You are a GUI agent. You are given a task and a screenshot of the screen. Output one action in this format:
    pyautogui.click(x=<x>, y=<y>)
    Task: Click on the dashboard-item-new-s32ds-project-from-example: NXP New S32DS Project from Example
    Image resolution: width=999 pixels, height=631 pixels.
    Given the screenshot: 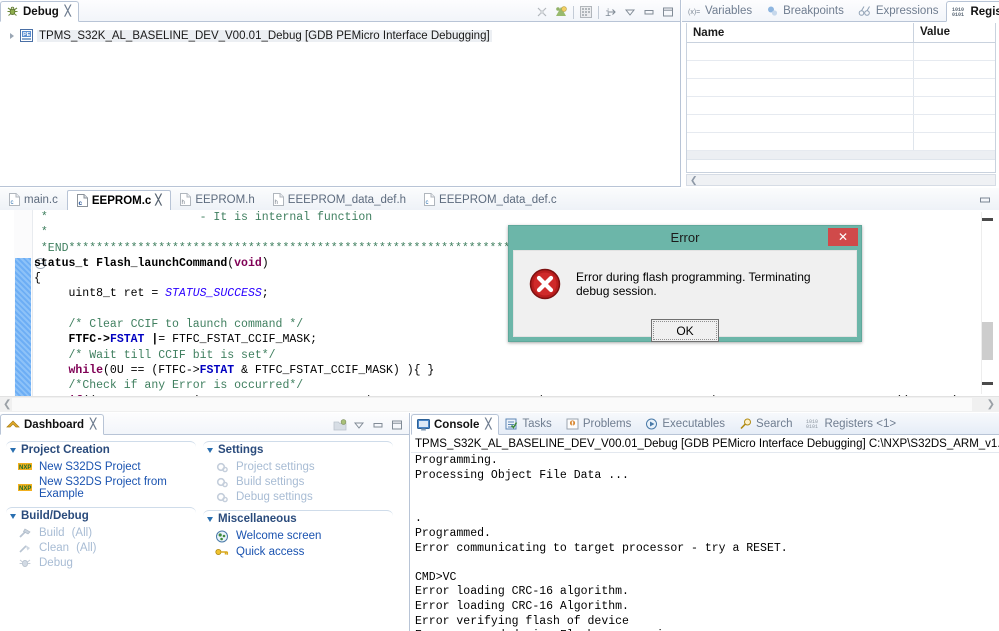 What is the action you would take?
    pyautogui.click(x=101, y=487)
    